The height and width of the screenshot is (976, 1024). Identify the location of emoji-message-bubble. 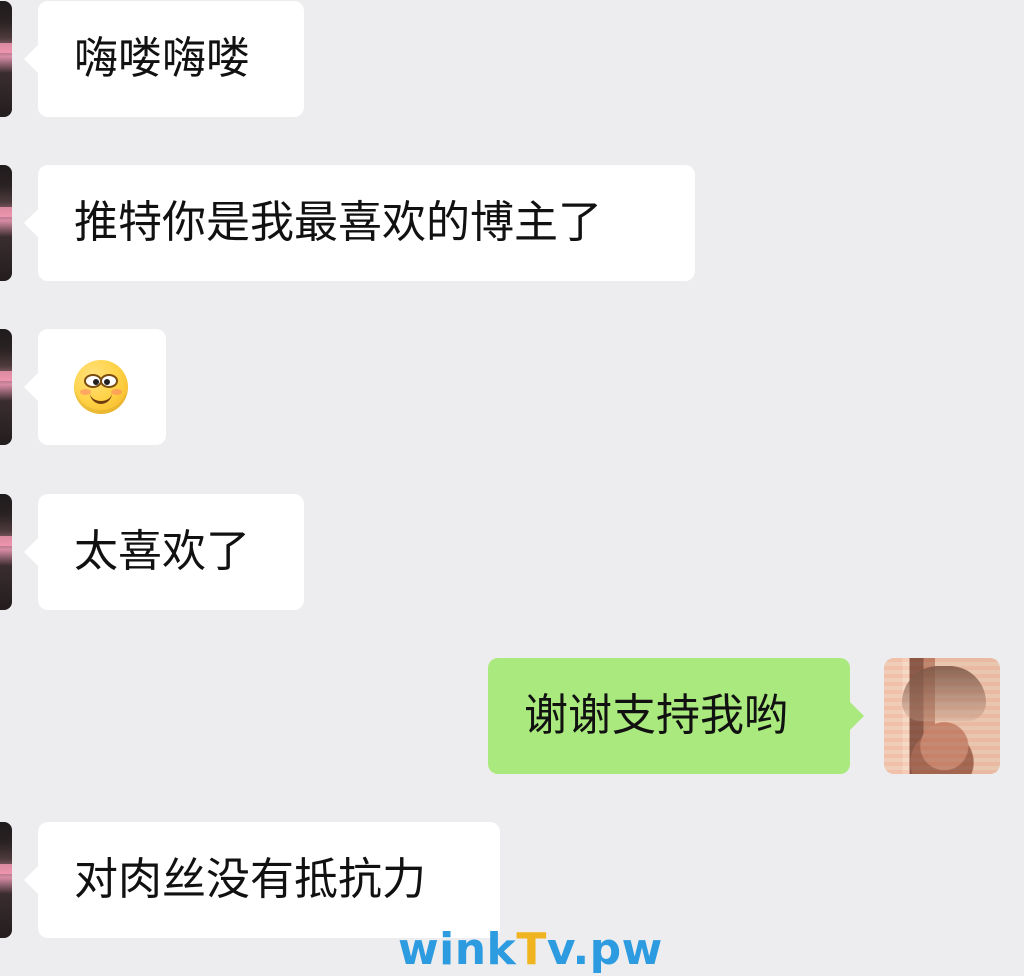
(95, 387).